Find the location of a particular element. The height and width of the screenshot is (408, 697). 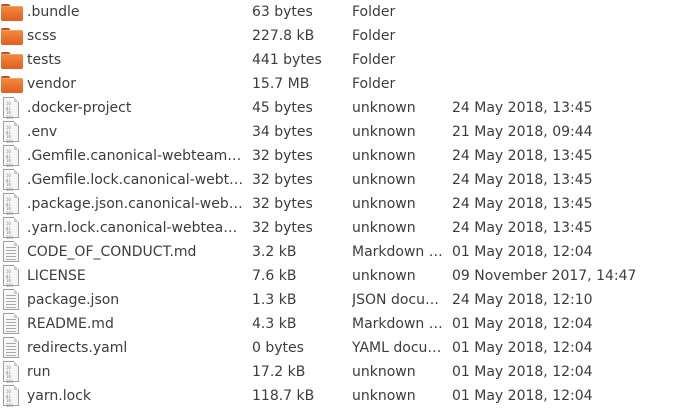

file-size: 45 bytes is located at coordinates (282, 108).